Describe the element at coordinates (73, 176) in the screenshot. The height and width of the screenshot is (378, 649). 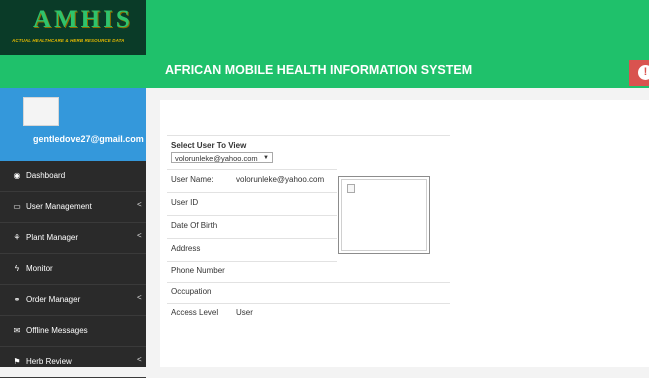
I see `sidebar-item-dashboard: ◉ Dashboard` at that location.